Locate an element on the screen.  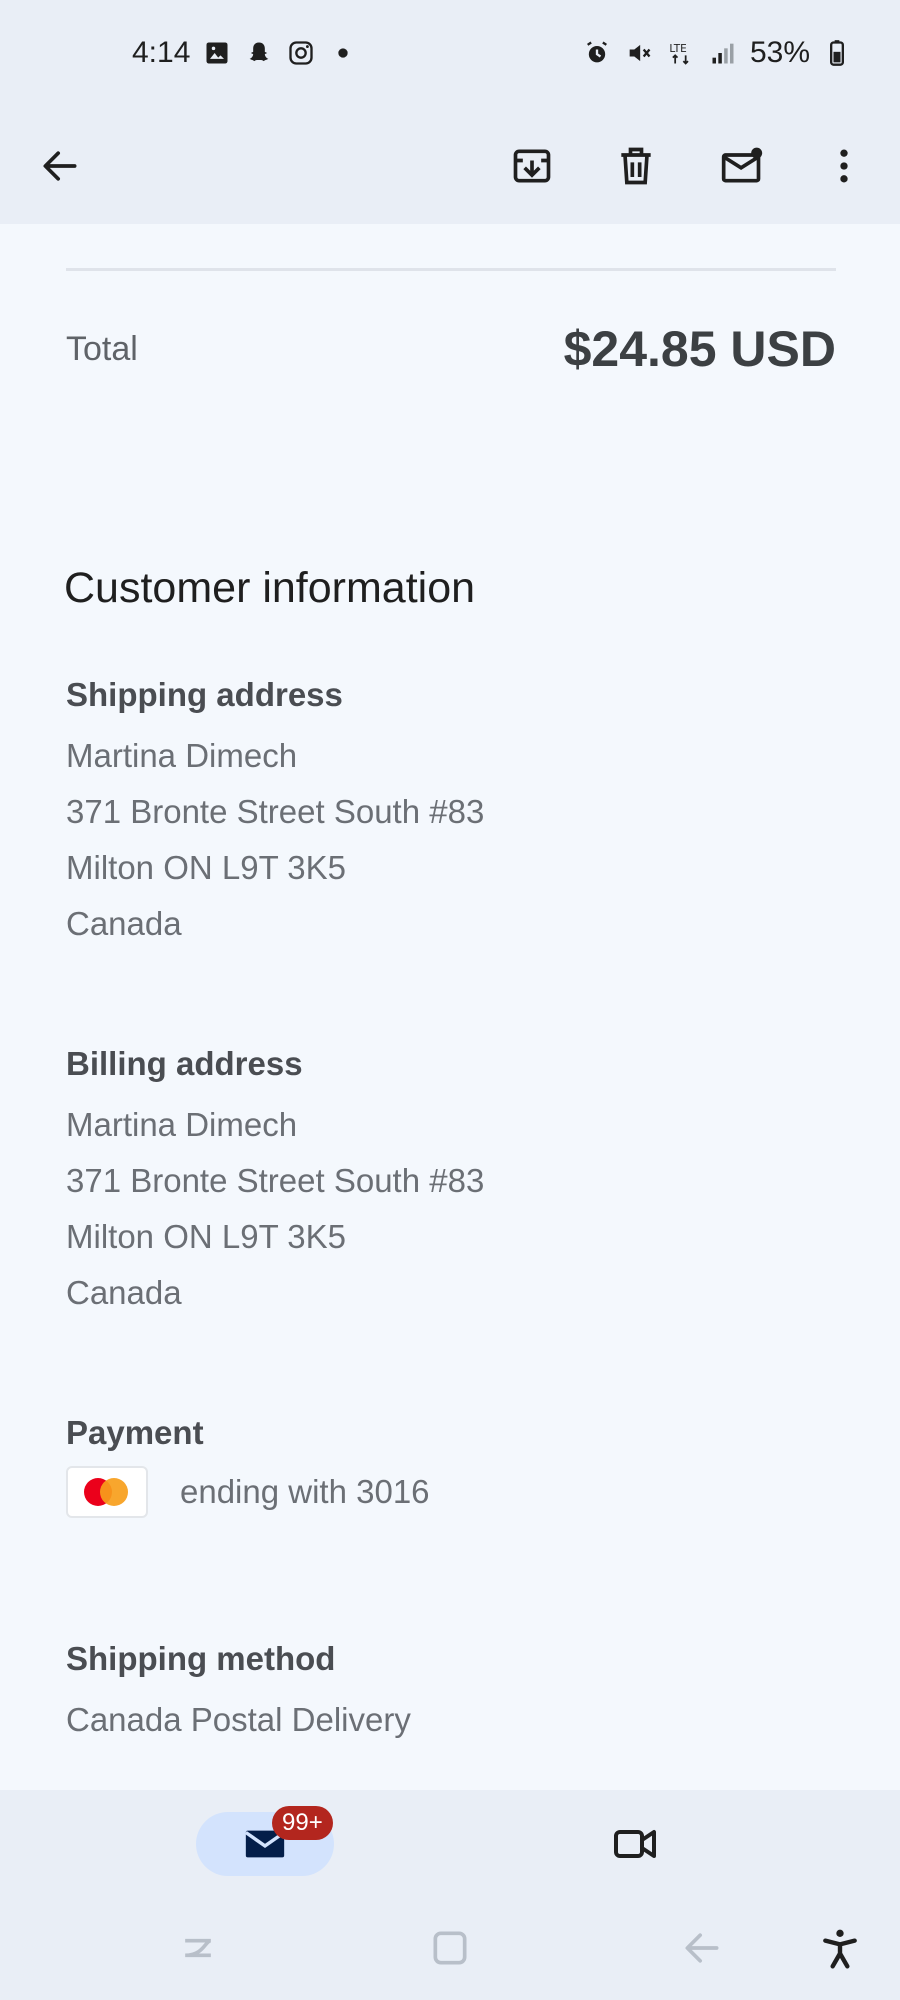
bottom-nav: 99+ is located at coordinates (450, 1895).